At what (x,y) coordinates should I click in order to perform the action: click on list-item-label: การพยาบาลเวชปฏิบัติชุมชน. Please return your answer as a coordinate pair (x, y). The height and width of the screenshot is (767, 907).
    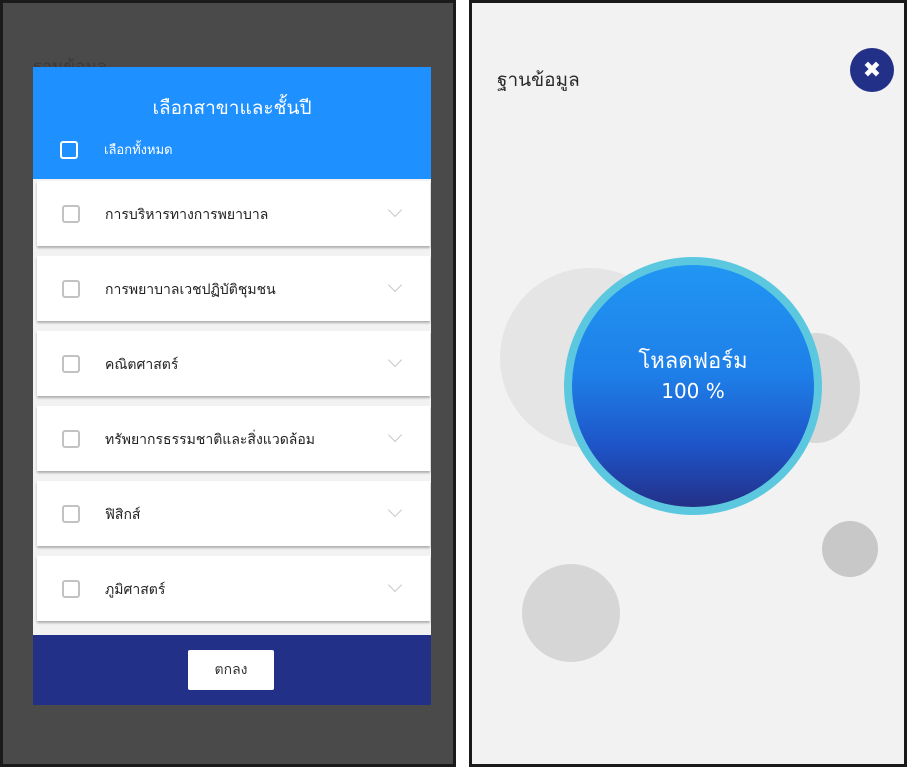
    Looking at the image, I should click on (190, 290).